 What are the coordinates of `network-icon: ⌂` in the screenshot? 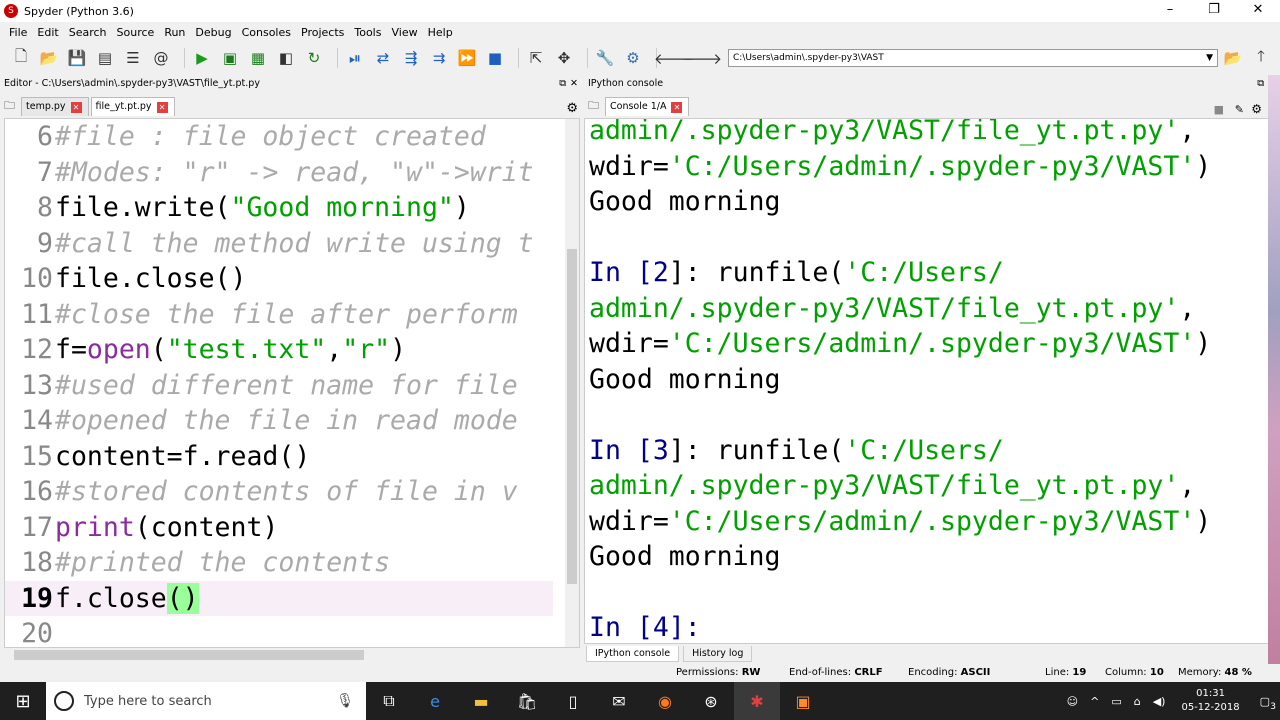 It's located at (1137, 701).